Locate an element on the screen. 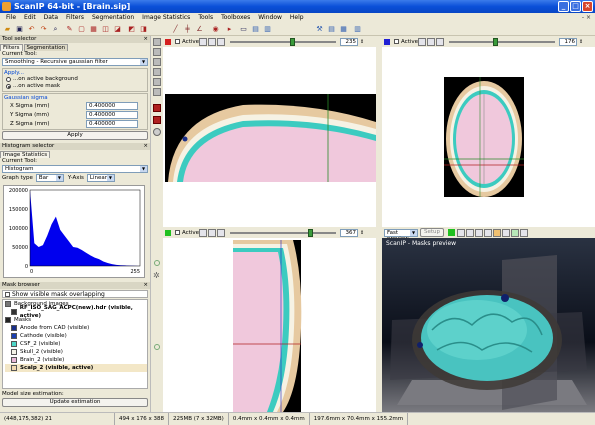 Image resolution: width=595 pixels, height=425 pixels. maximize-button: □ is located at coordinates (575, 6).